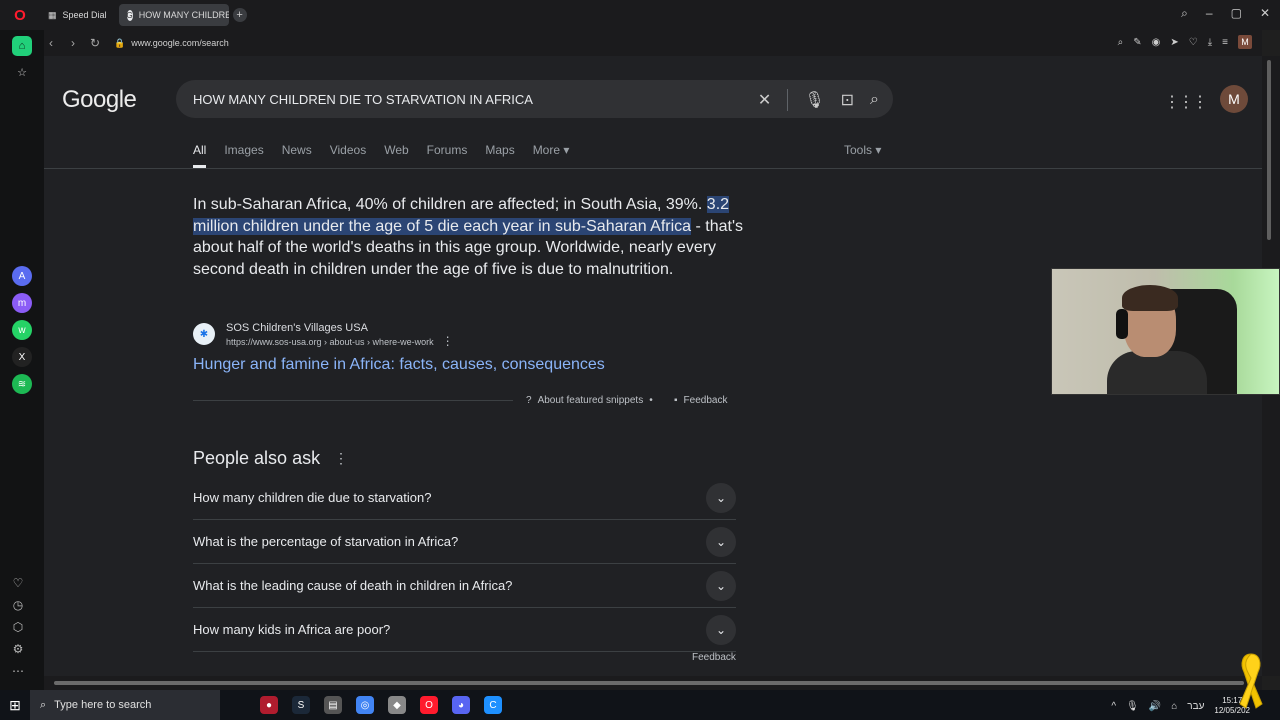 The width and height of the screenshot is (1280, 720). What do you see at coordinates (1137, 42) in the screenshot?
I see `edit-icon: ✎` at bounding box center [1137, 42].